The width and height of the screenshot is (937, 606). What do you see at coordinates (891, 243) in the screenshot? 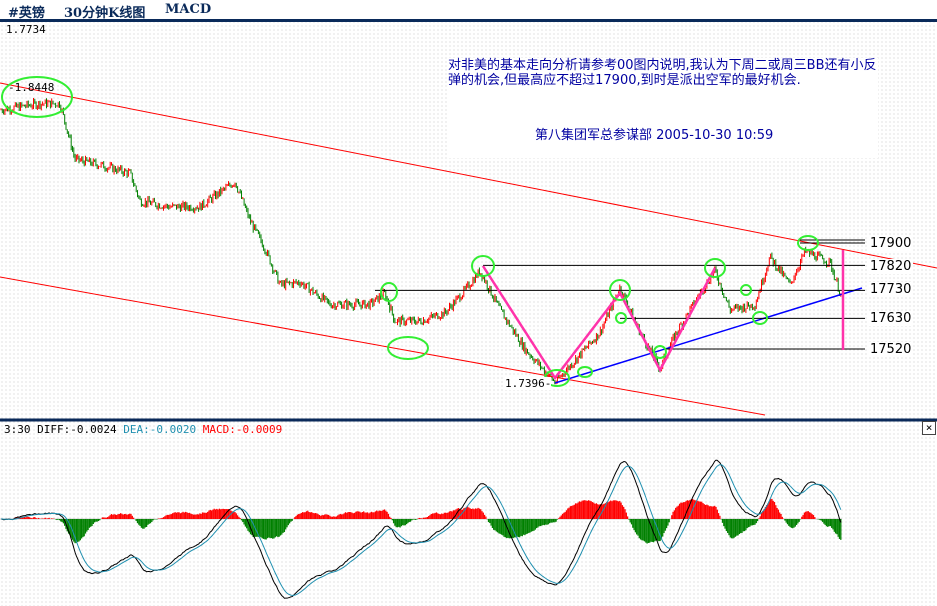
I see `level-label: 17900` at bounding box center [891, 243].